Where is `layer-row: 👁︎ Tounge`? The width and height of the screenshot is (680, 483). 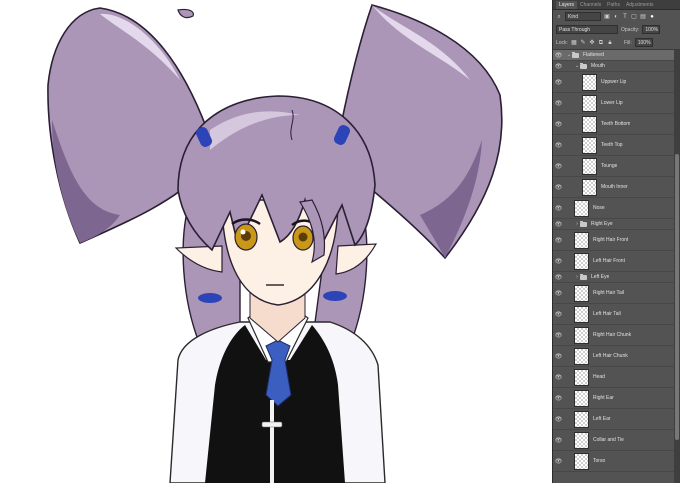 layer-row: 👁︎ Tounge is located at coordinates (613, 166).